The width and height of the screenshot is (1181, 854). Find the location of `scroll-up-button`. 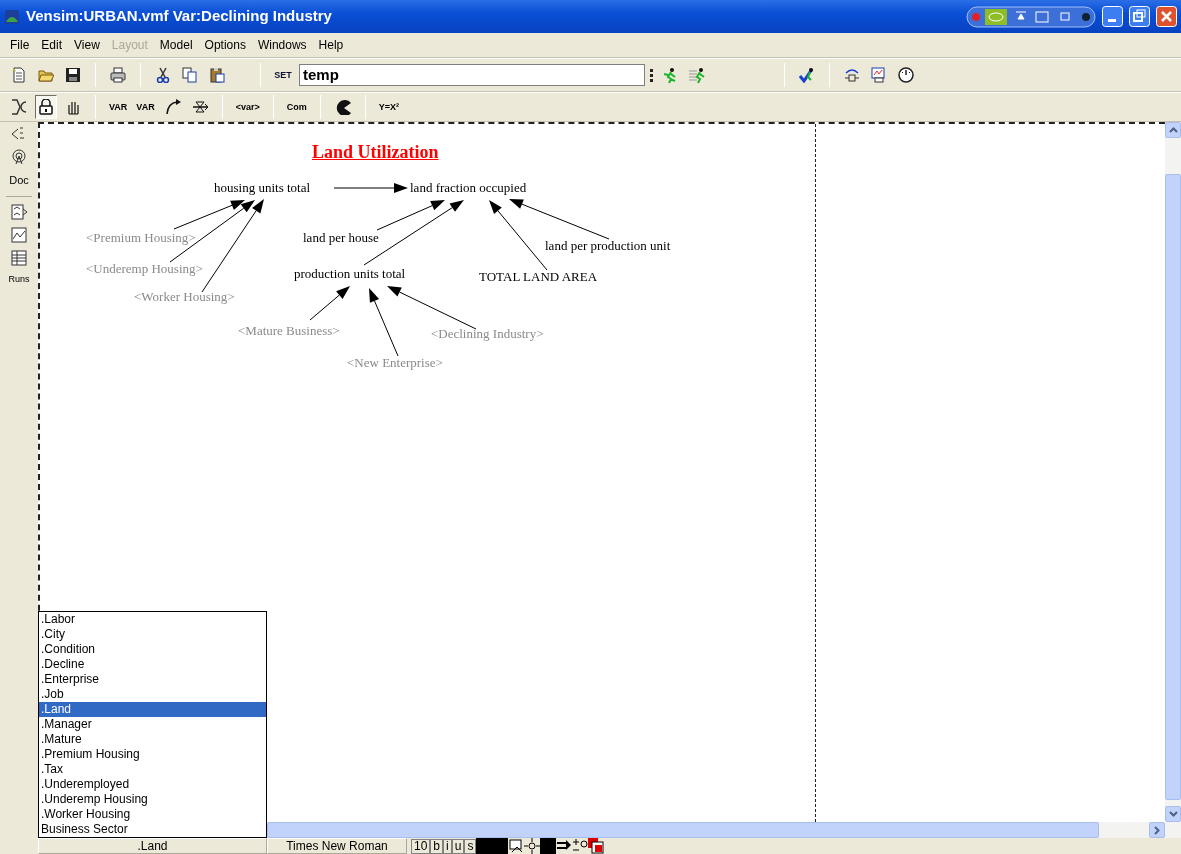

scroll-up-button is located at coordinates (1173, 130).